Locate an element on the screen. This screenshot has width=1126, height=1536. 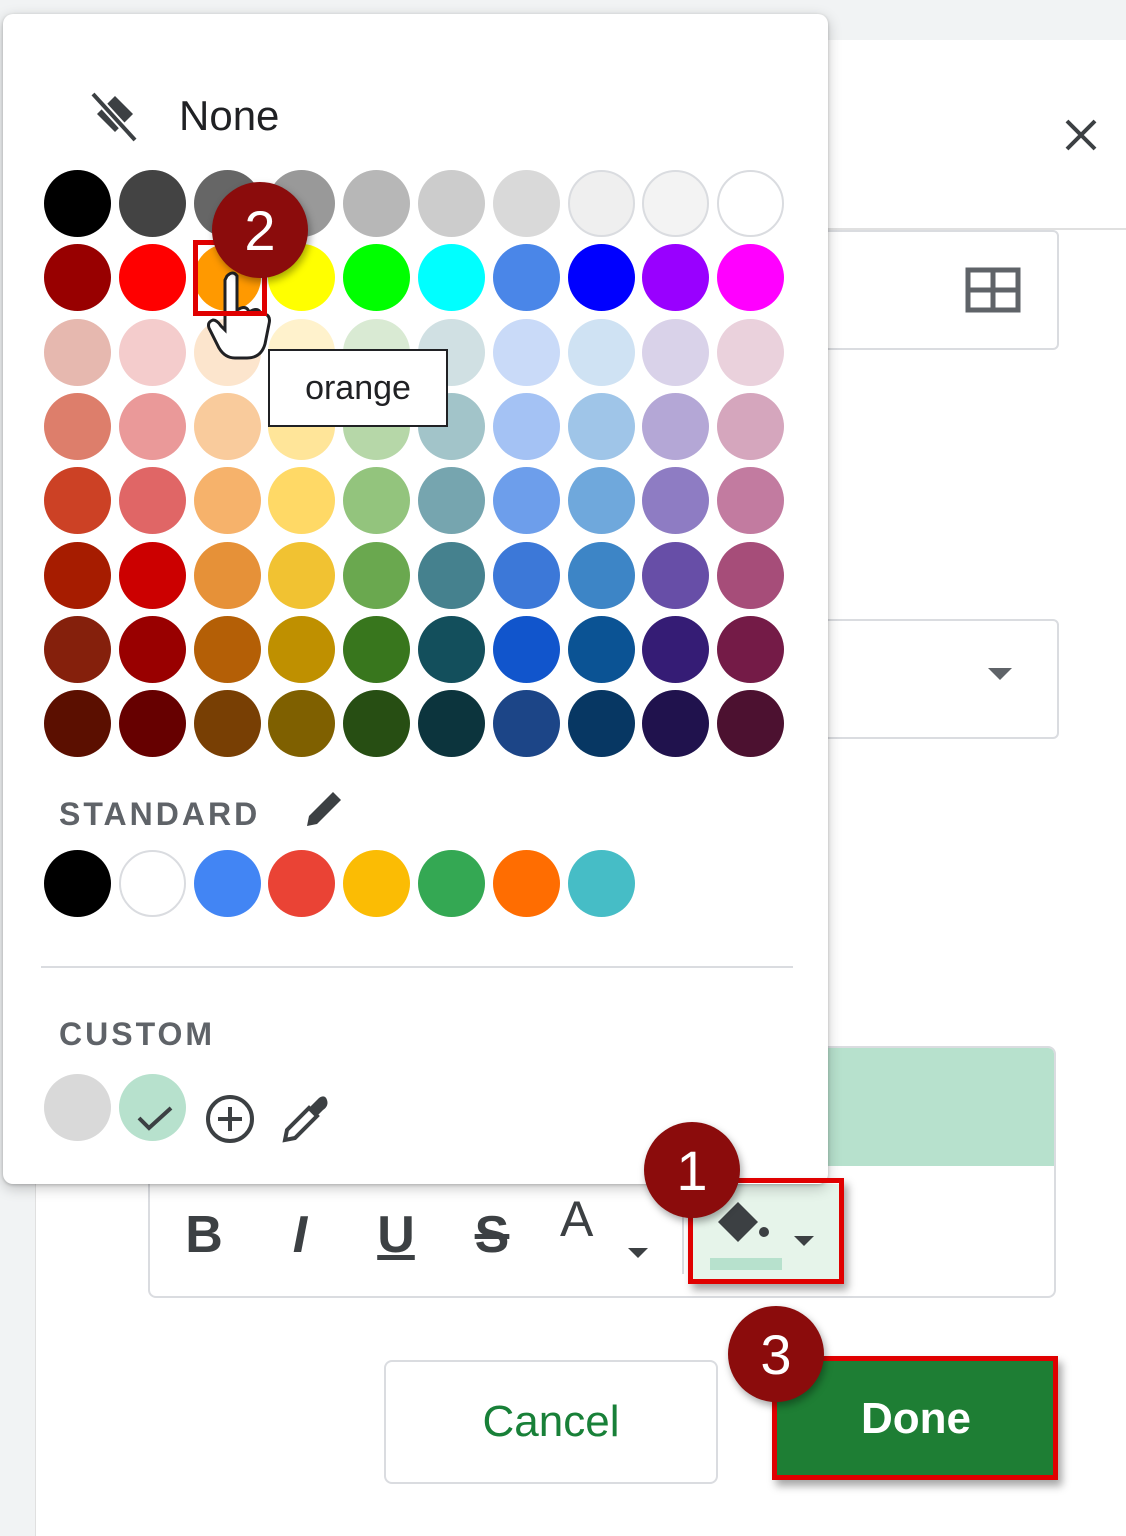
step-badge-1: 1 is located at coordinates (692, 1170).